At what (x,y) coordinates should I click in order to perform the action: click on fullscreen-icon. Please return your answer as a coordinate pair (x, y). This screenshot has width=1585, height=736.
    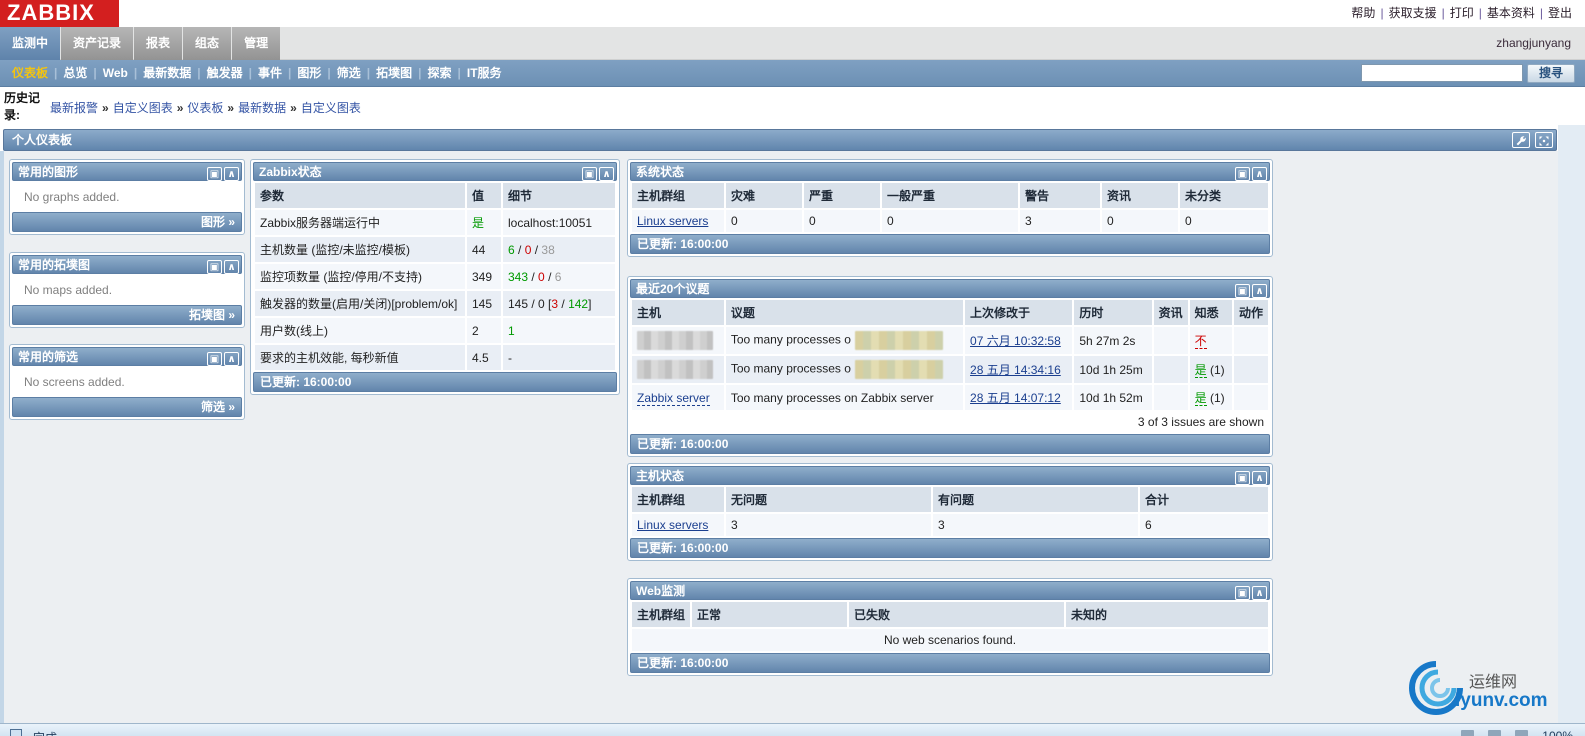
    Looking at the image, I should click on (1544, 140).